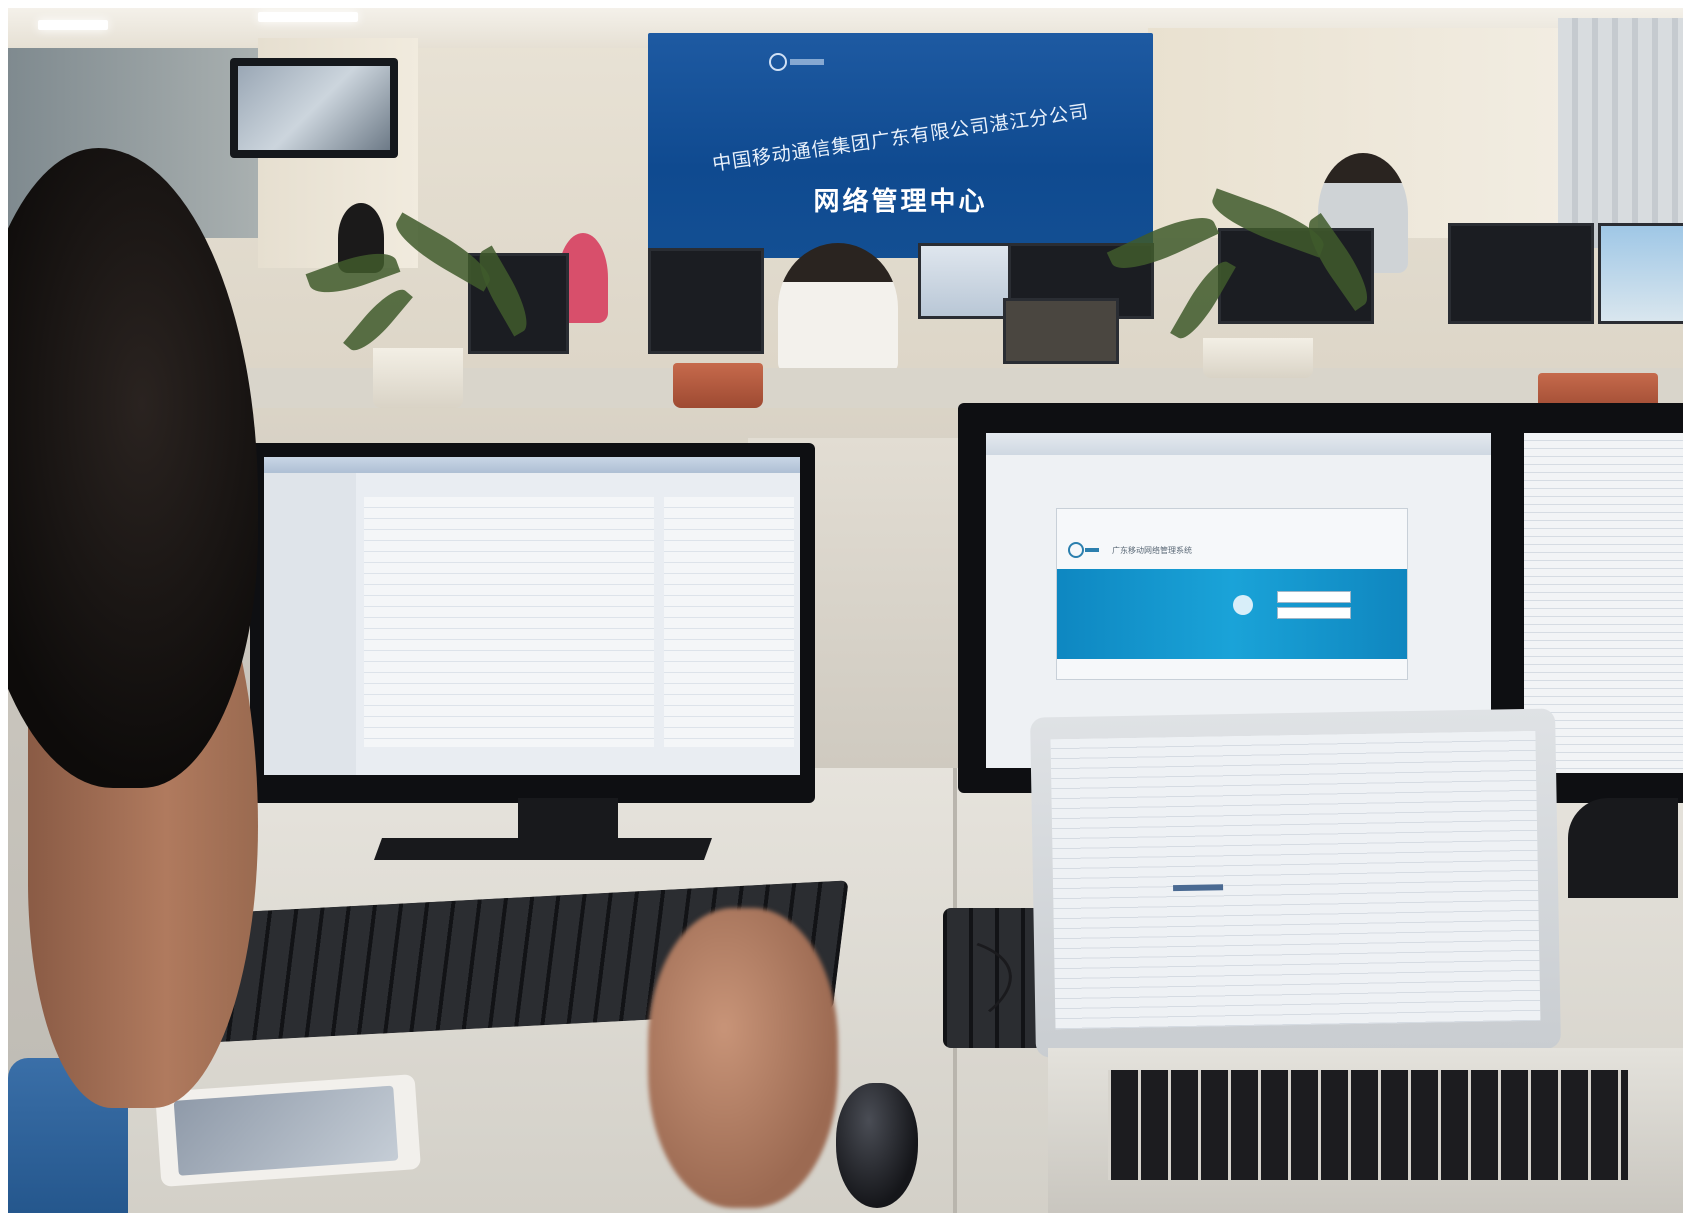 The width and height of the screenshot is (1691, 1221). I want to click on left-monitor, so click(532, 623).